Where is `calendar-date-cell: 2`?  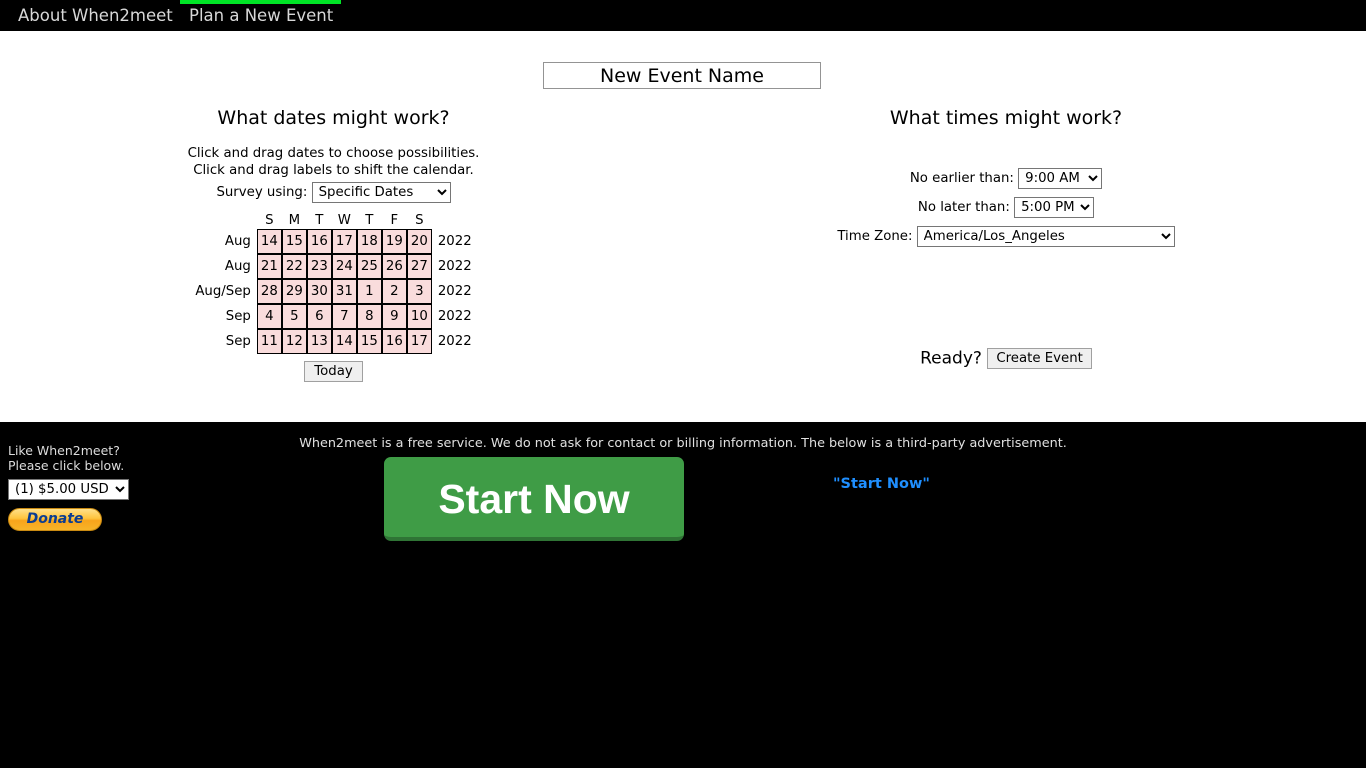
calendar-date-cell: 2 is located at coordinates (394, 291).